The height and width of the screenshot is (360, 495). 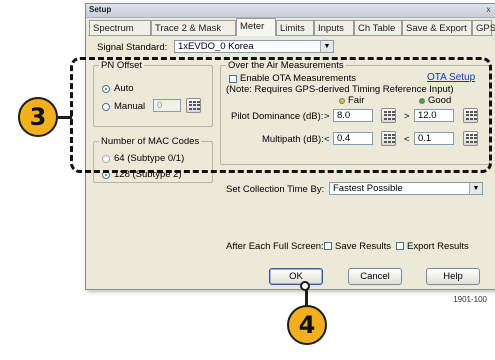 What do you see at coordinates (100, 9) in the screenshot?
I see `dialog-title: Setup` at bounding box center [100, 9].